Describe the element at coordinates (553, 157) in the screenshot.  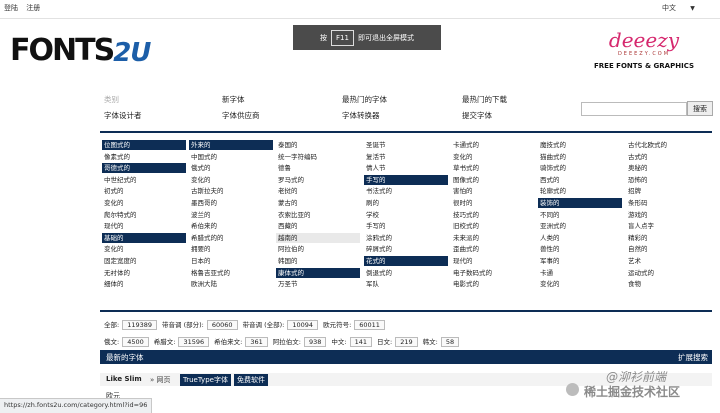
I see `category-link: 猫曲式的` at that location.